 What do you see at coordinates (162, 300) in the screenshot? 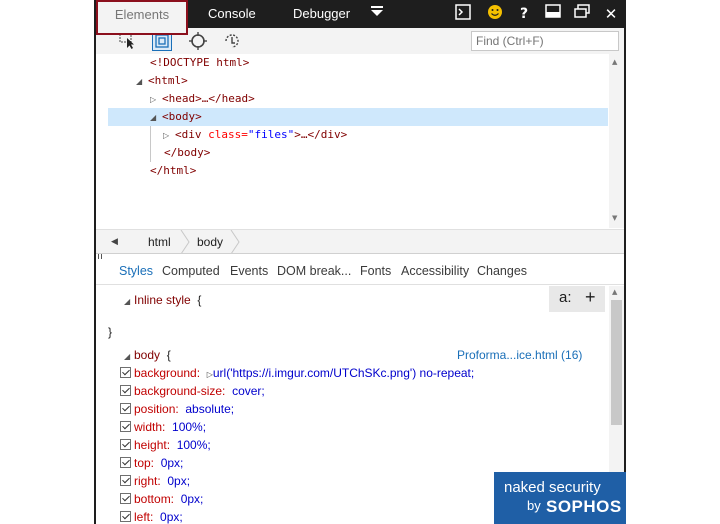
I see `inline-style-label: Inline style` at bounding box center [162, 300].